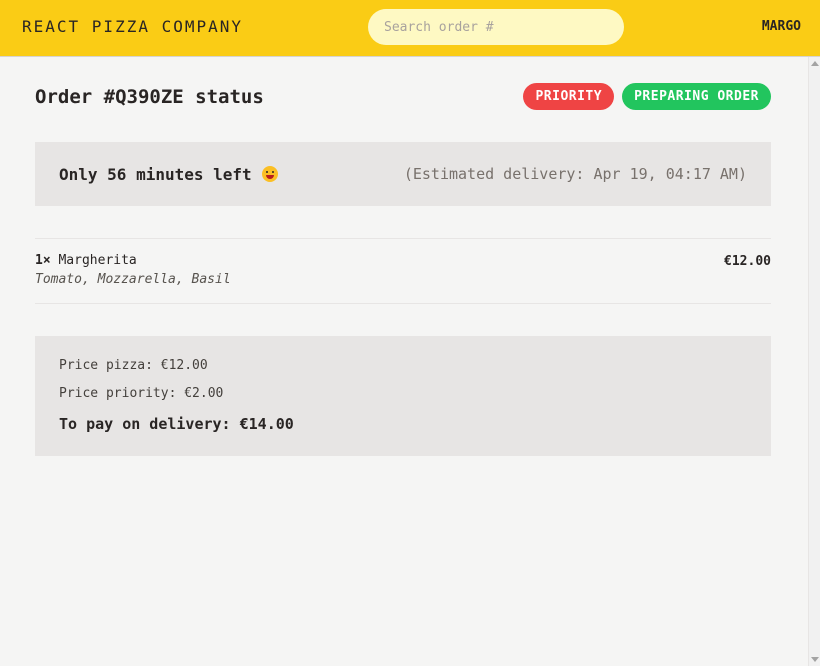  Describe the element at coordinates (133, 365) in the screenshot. I see `price-pizza: Price pizza: €12.00` at that location.